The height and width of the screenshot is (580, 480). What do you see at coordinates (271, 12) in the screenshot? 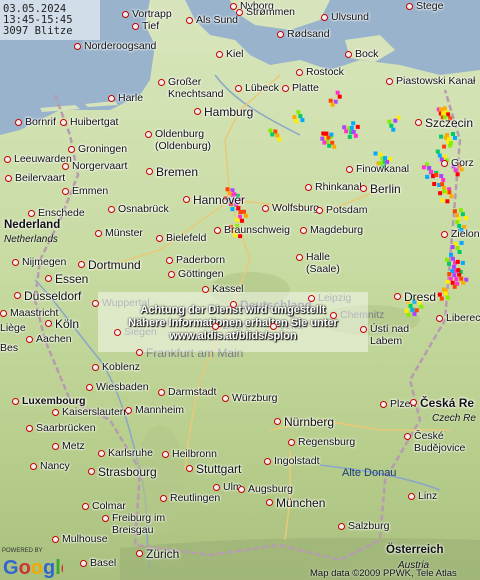
I see `city-label-stroemmen: Strømmen` at bounding box center [271, 12].